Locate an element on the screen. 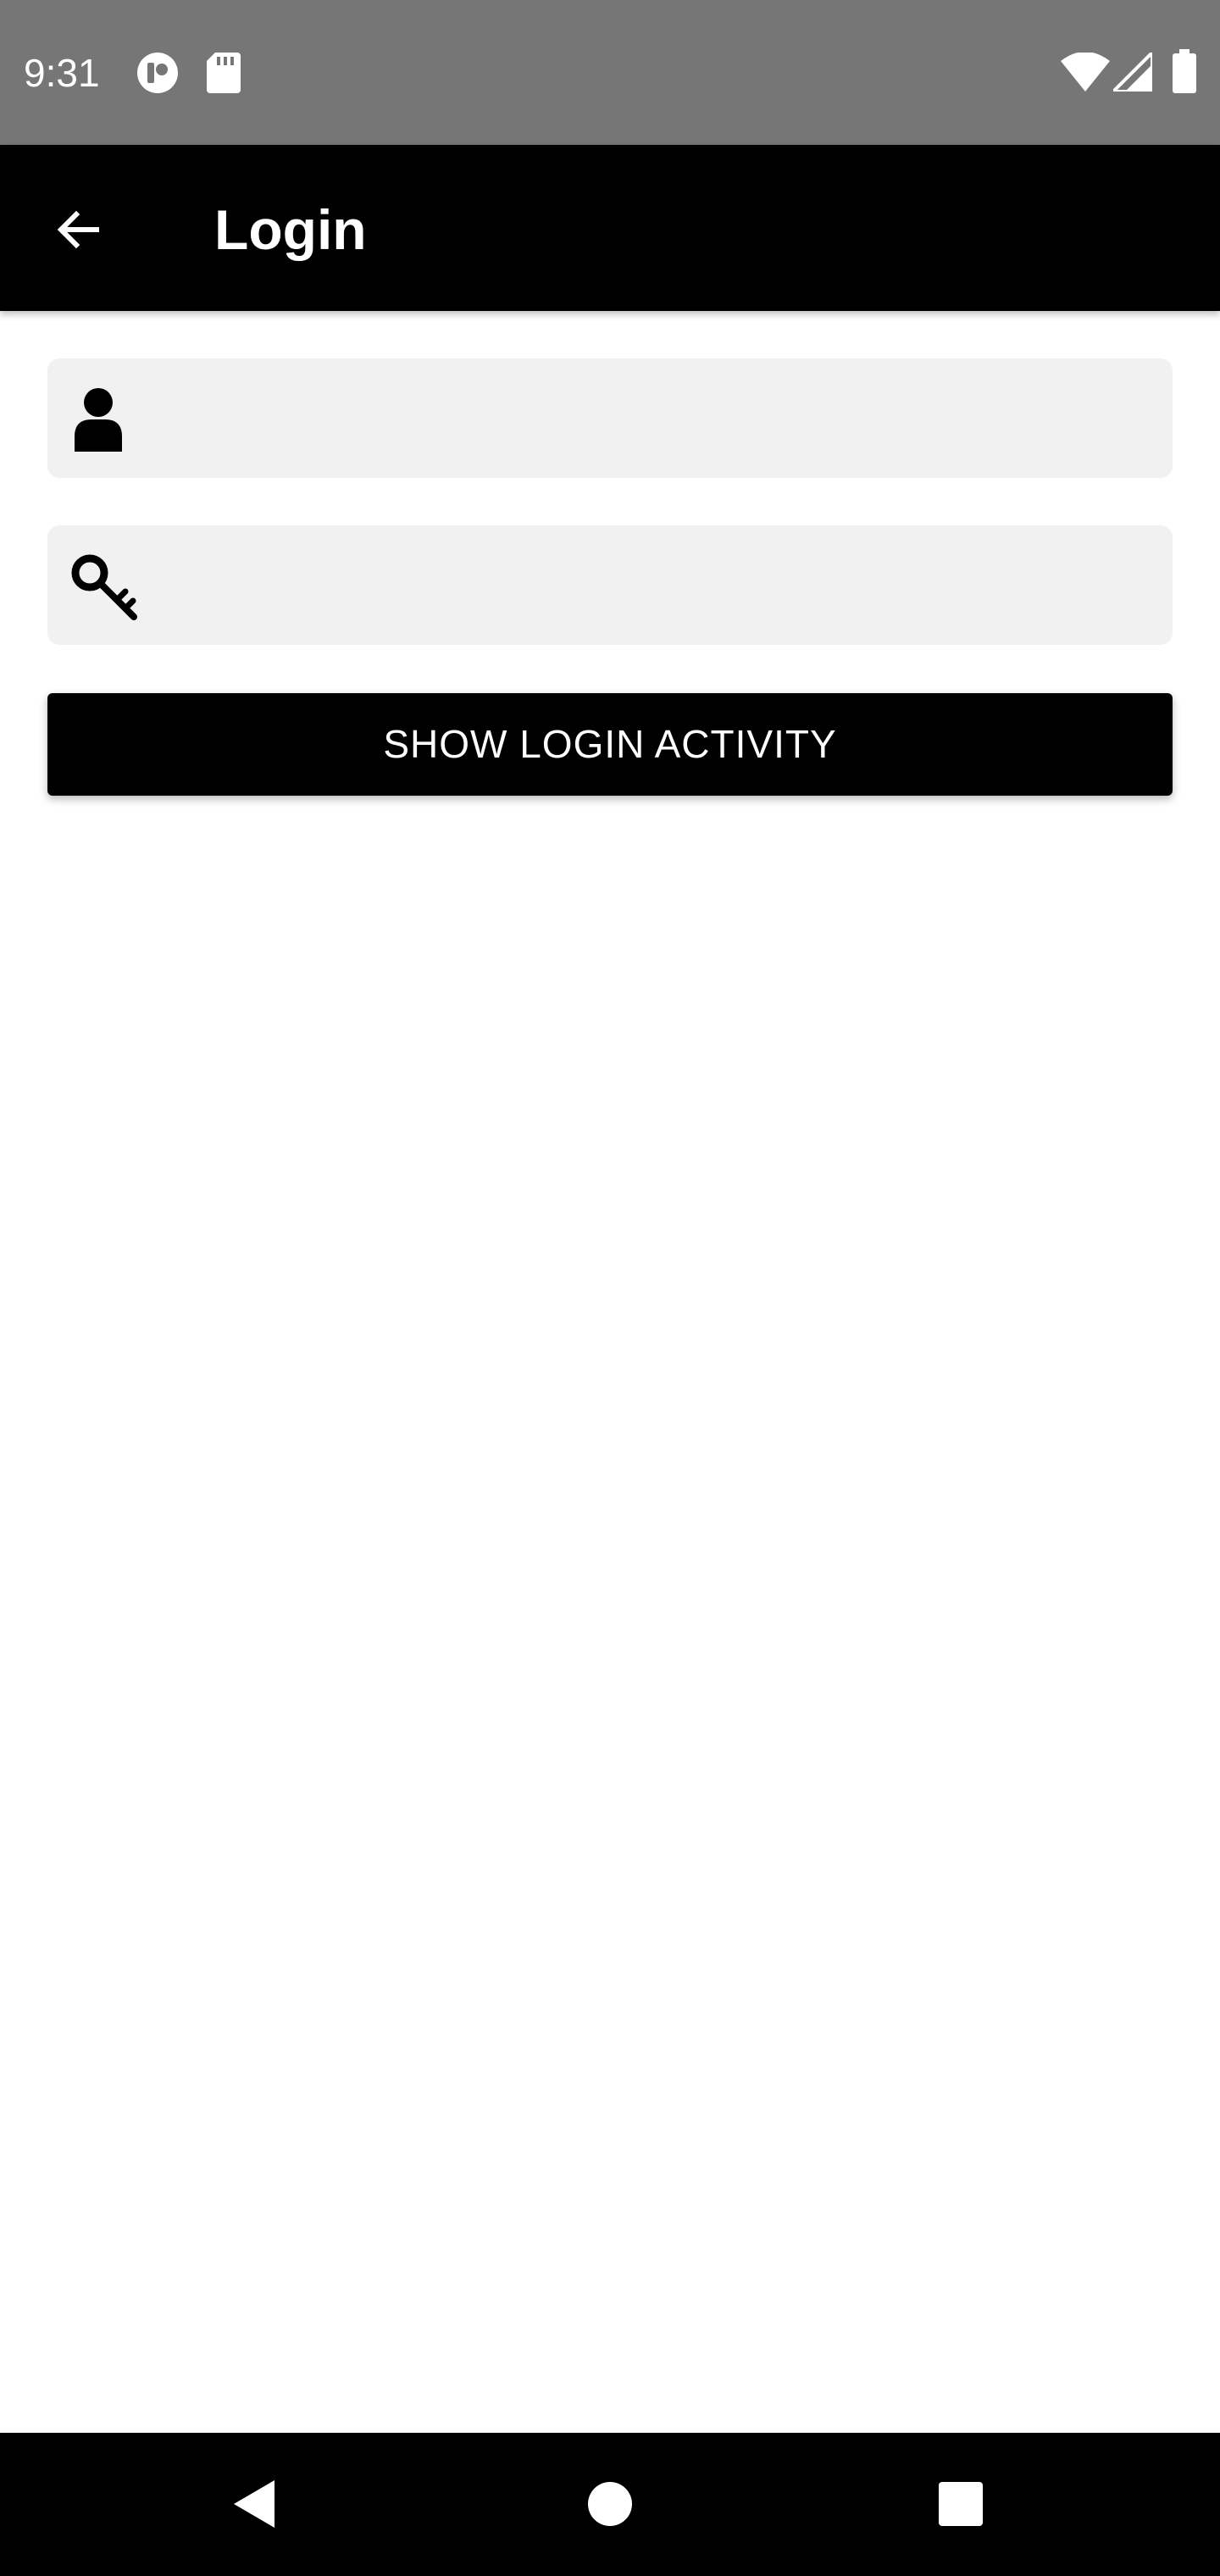 This screenshot has height=2576, width=1220. sd-card-icon is located at coordinates (224, 75).